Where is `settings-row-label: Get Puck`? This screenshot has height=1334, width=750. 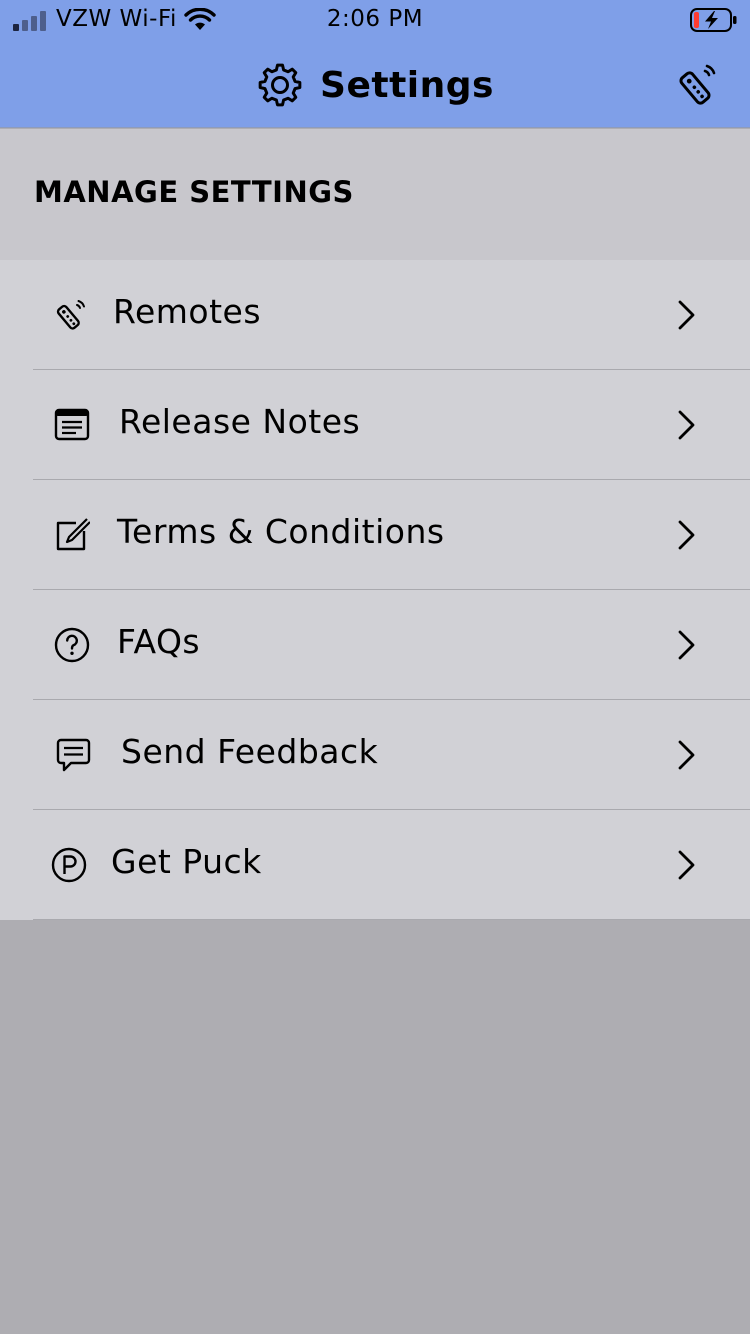 settings-row-label: Get Puck is located at coordinates (186, 861).